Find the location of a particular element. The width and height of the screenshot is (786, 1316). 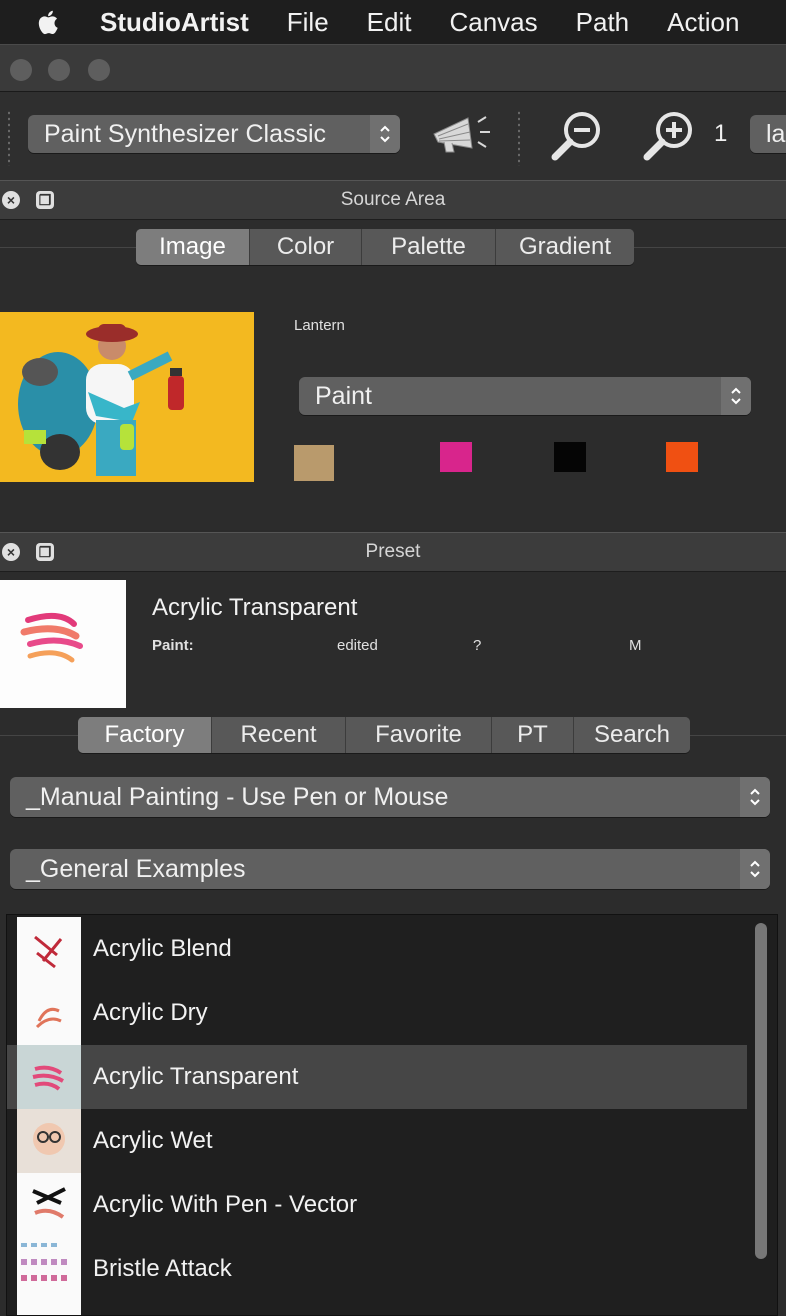

color-swatch-black is located at coordinates (570, 457).